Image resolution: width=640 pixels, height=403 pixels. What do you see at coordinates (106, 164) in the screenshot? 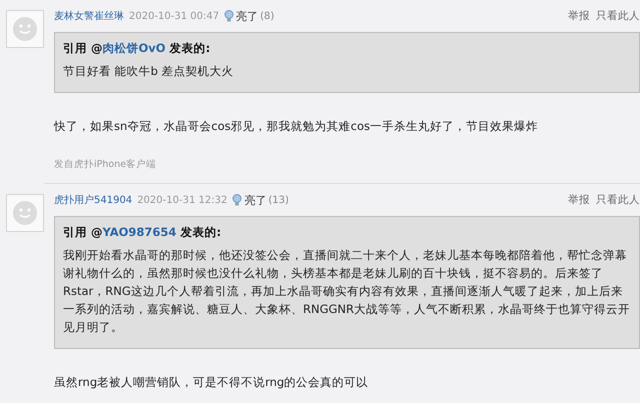
I see `source-note: 发自虎扑iPhone客户端` at bounding box center [106, 164].